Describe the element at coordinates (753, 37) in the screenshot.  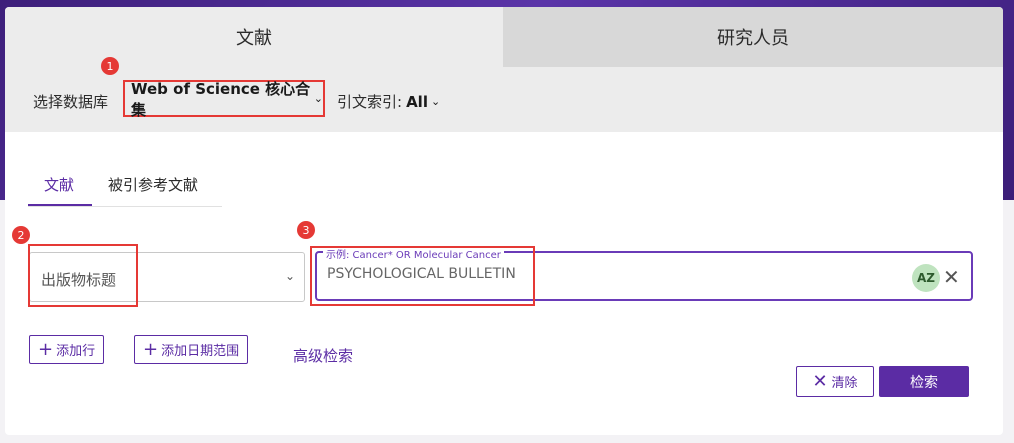
I see `tab-researchers: 研究人员` at that location.